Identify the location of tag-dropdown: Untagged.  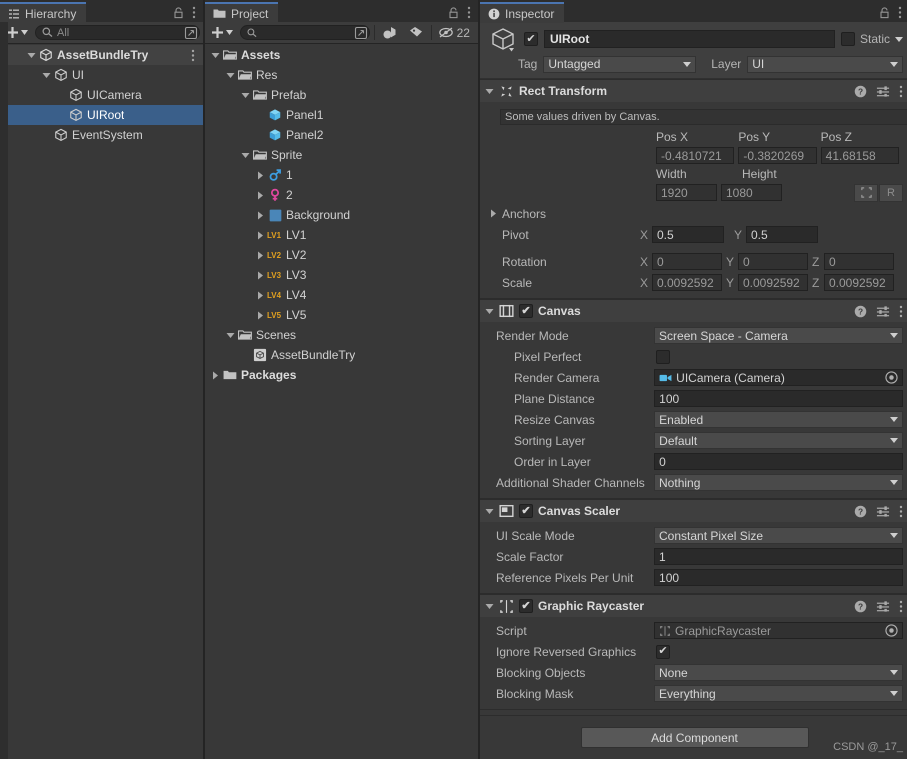
(620, 64).